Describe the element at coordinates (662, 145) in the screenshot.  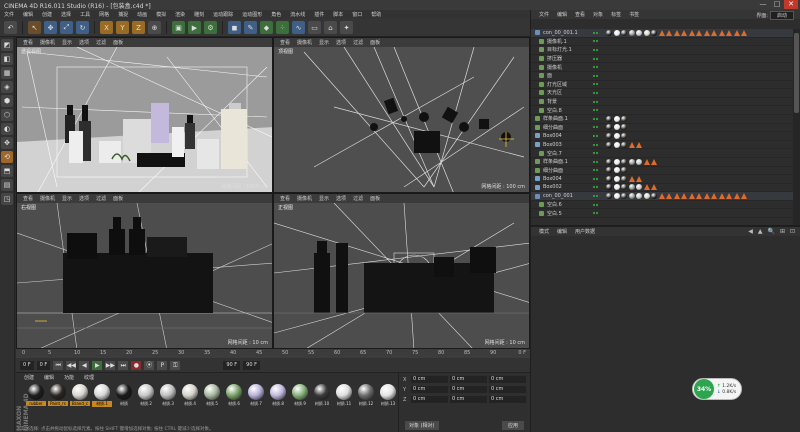
I see `object-row: Box003` at that location.